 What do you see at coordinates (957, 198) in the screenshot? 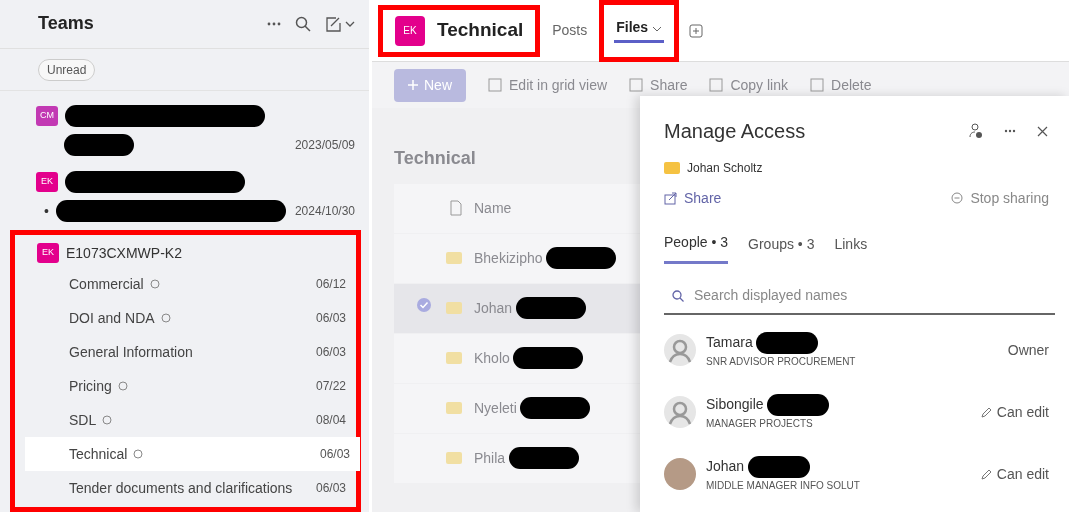
I see `minus-circle-icon` at bounding box center [957, 198].